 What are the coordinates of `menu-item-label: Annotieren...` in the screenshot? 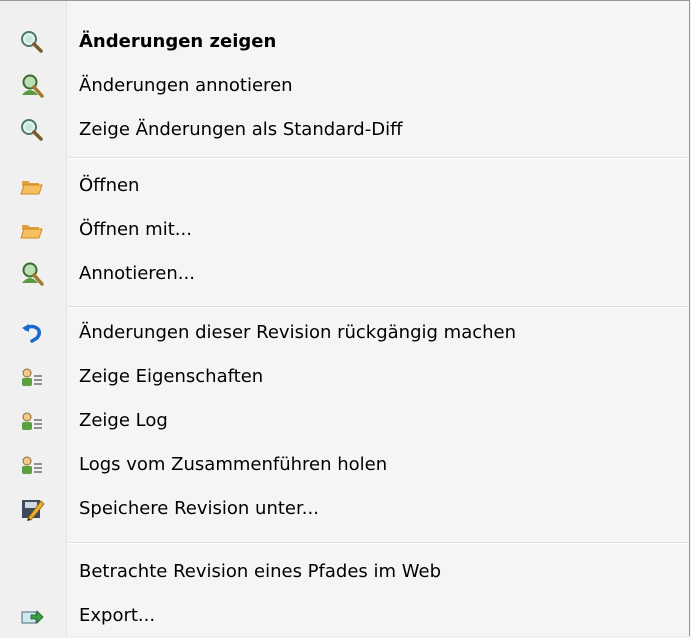 It's located at (137, 273).